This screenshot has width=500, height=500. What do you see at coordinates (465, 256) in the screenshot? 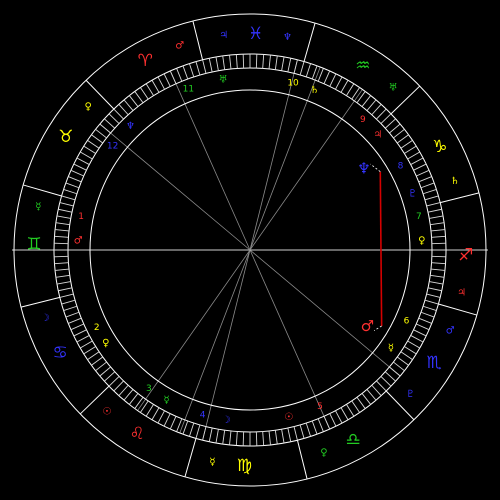
I see `sign-sagittarius-glyph: ♐` at bounding box center [465, 256].